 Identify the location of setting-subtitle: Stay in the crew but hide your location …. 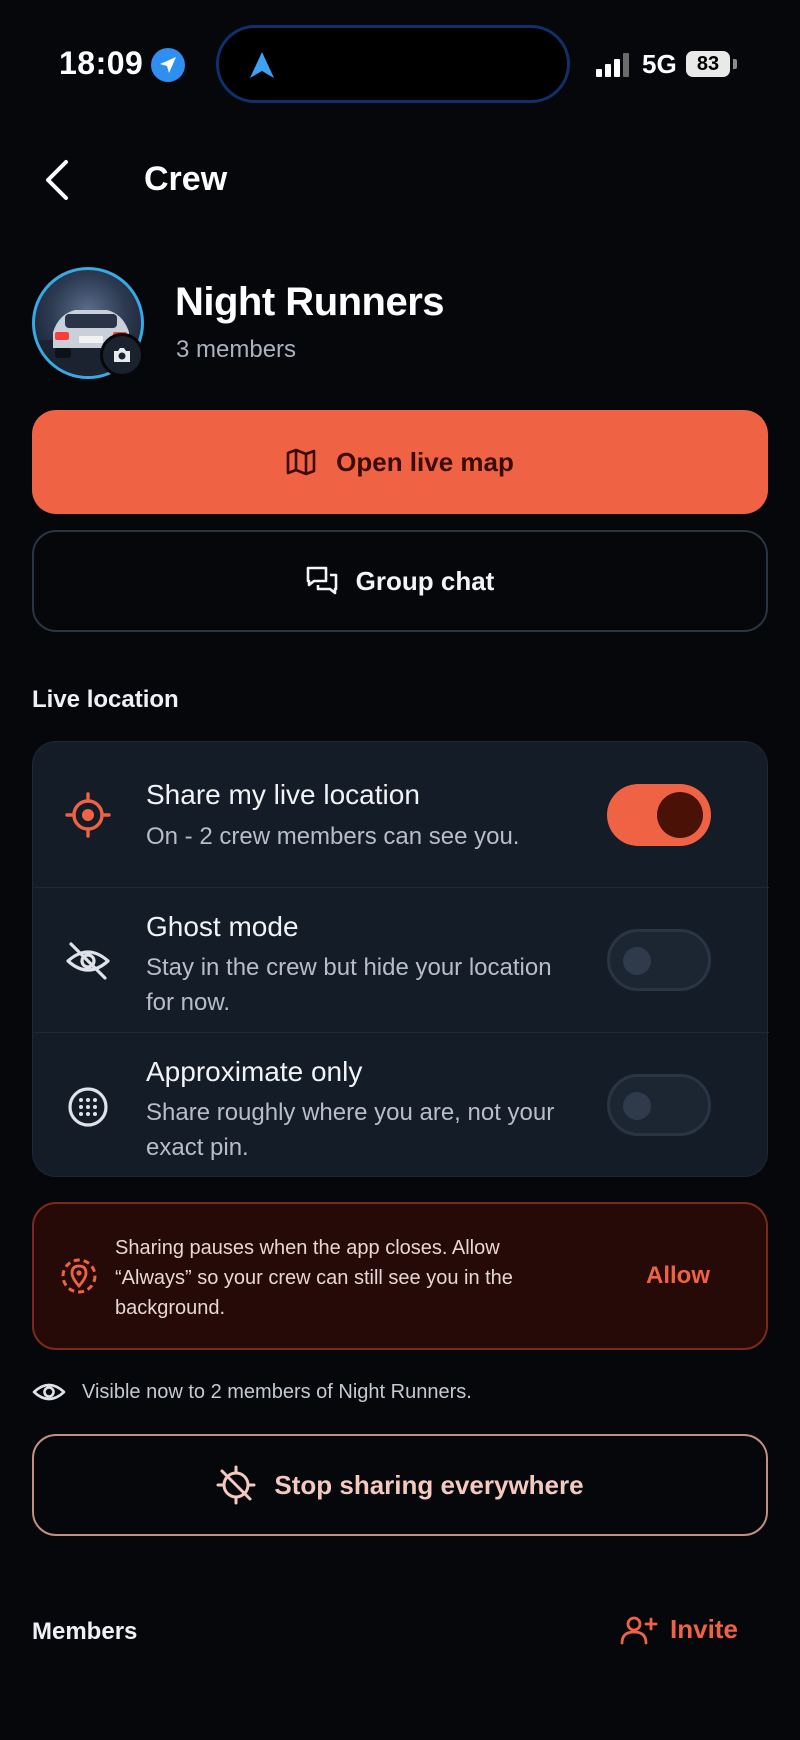
(349, 985).